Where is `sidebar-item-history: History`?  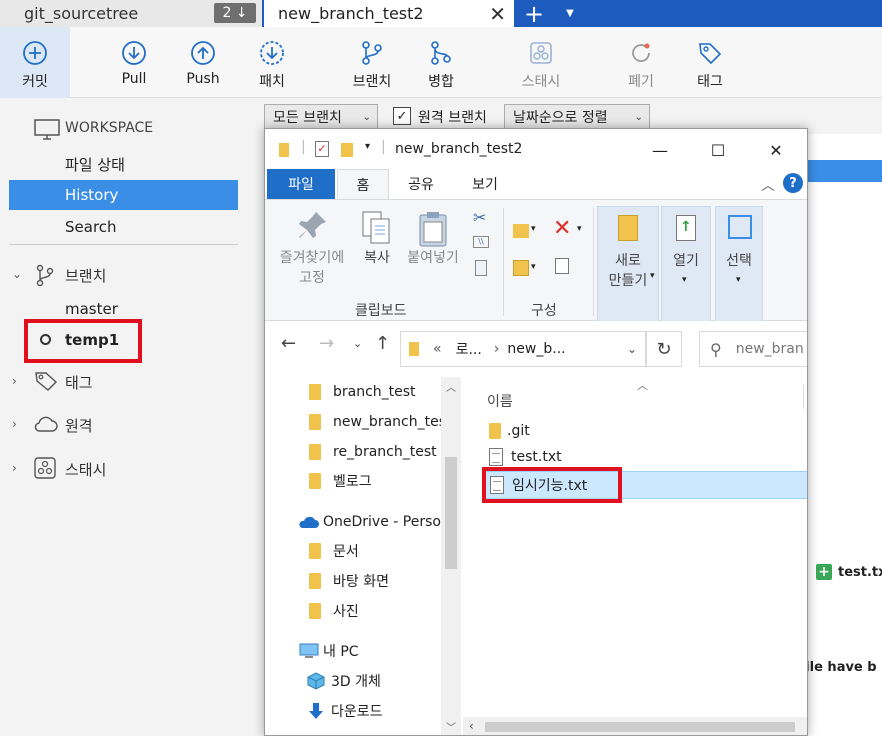
sidebar-item-history: History is located at coordinates (123, 195).